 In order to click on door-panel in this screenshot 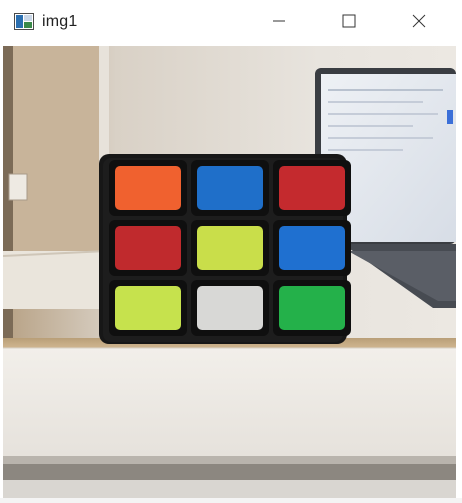, I will do `click(56, 148)`.